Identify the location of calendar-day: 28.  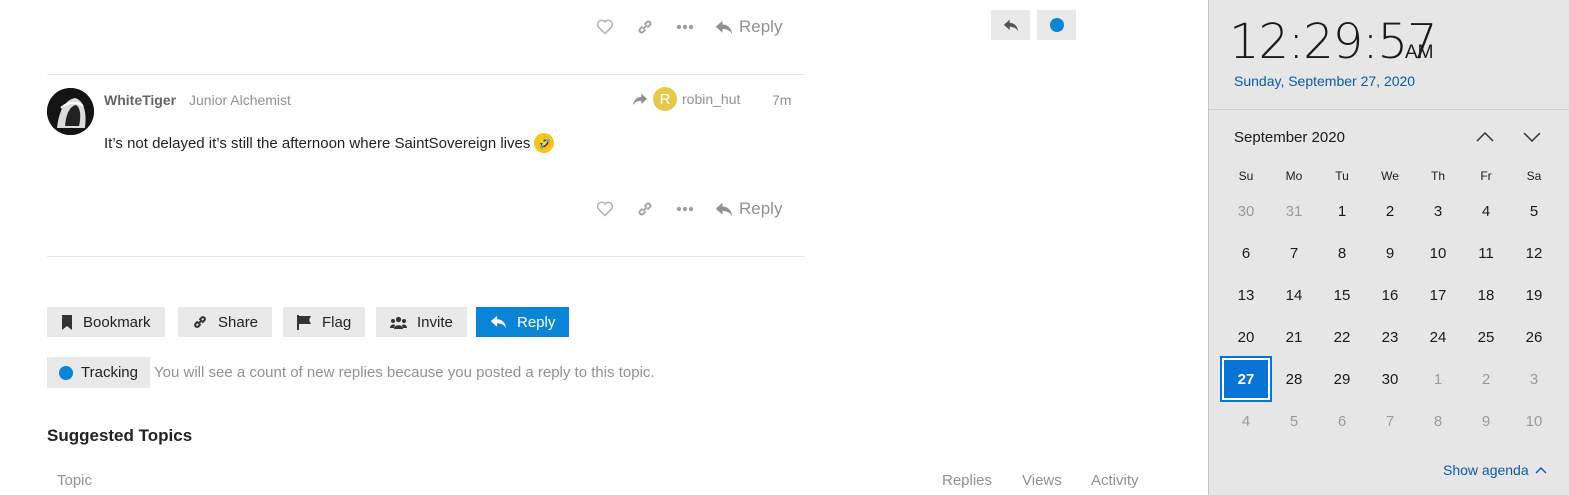
(1294, 379).